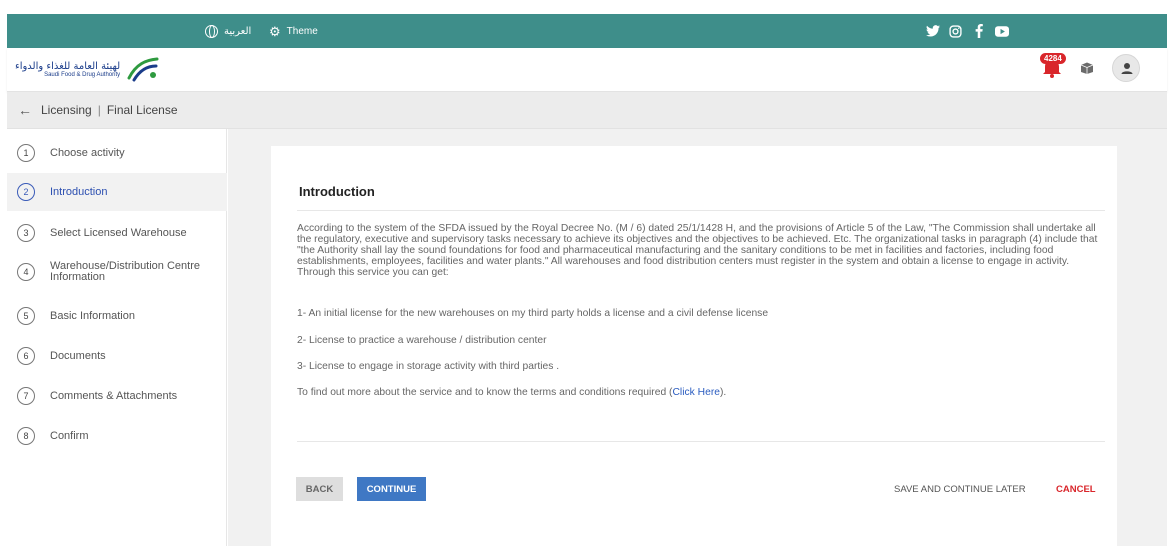 The width and height of the screenshot is (1175, 546). I want to click on notification-count-badge: 4284, so click(1053, 58).